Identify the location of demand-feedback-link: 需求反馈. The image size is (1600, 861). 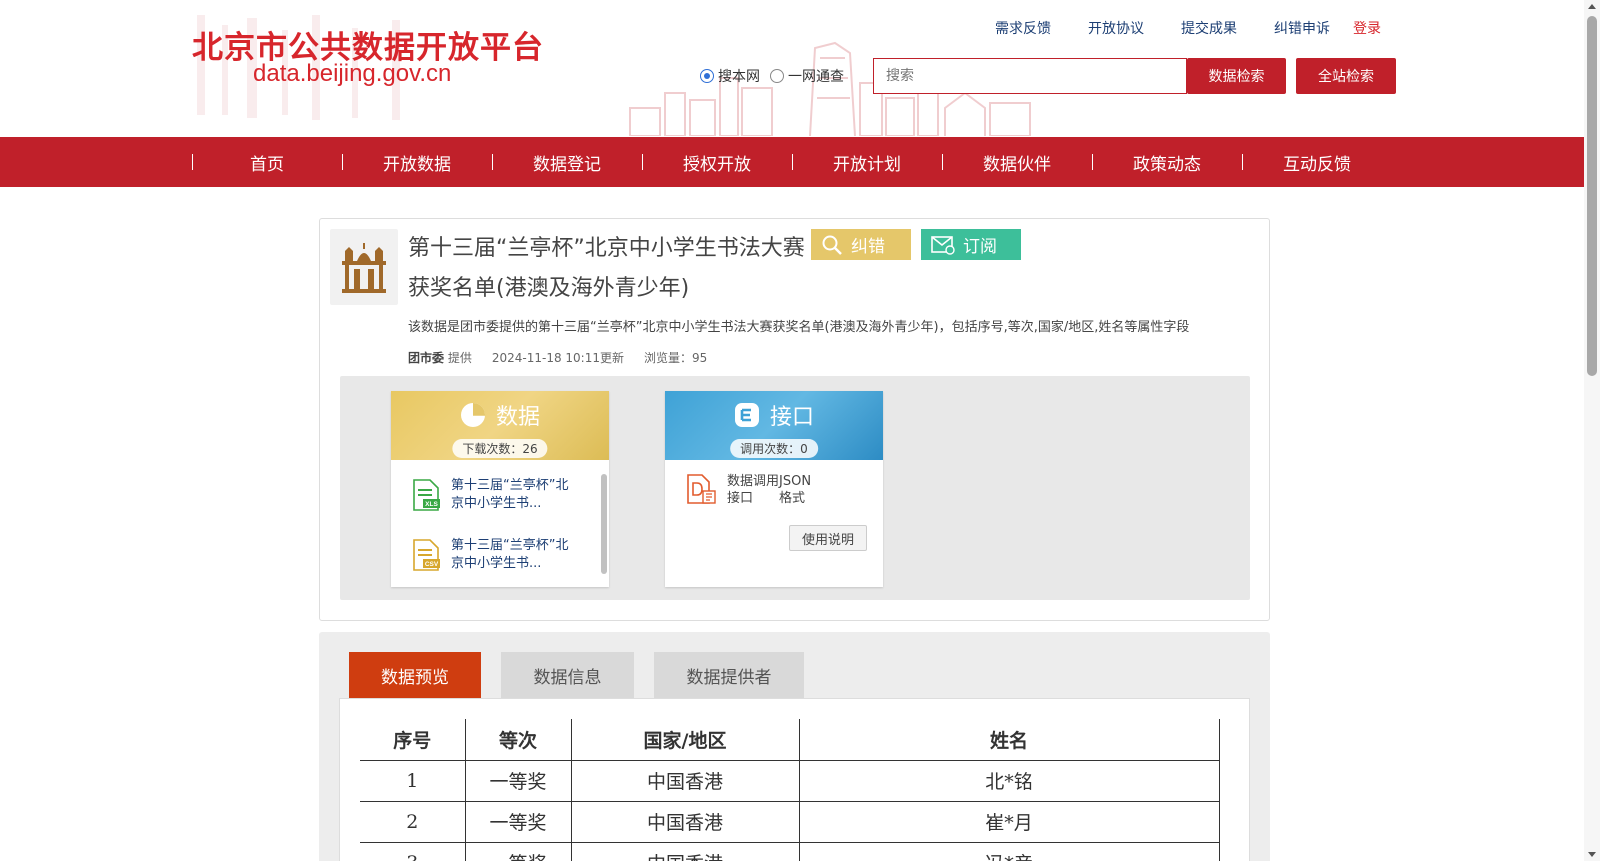
(1023, 28).